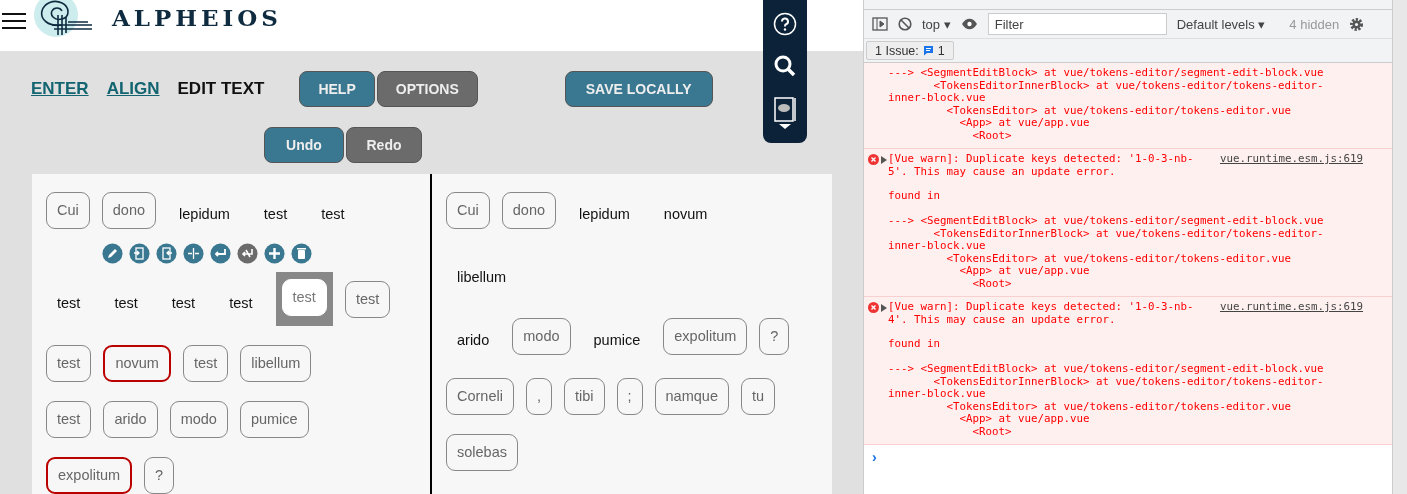  I want to click on nav-tab: ALIGN, so click(133, 89).